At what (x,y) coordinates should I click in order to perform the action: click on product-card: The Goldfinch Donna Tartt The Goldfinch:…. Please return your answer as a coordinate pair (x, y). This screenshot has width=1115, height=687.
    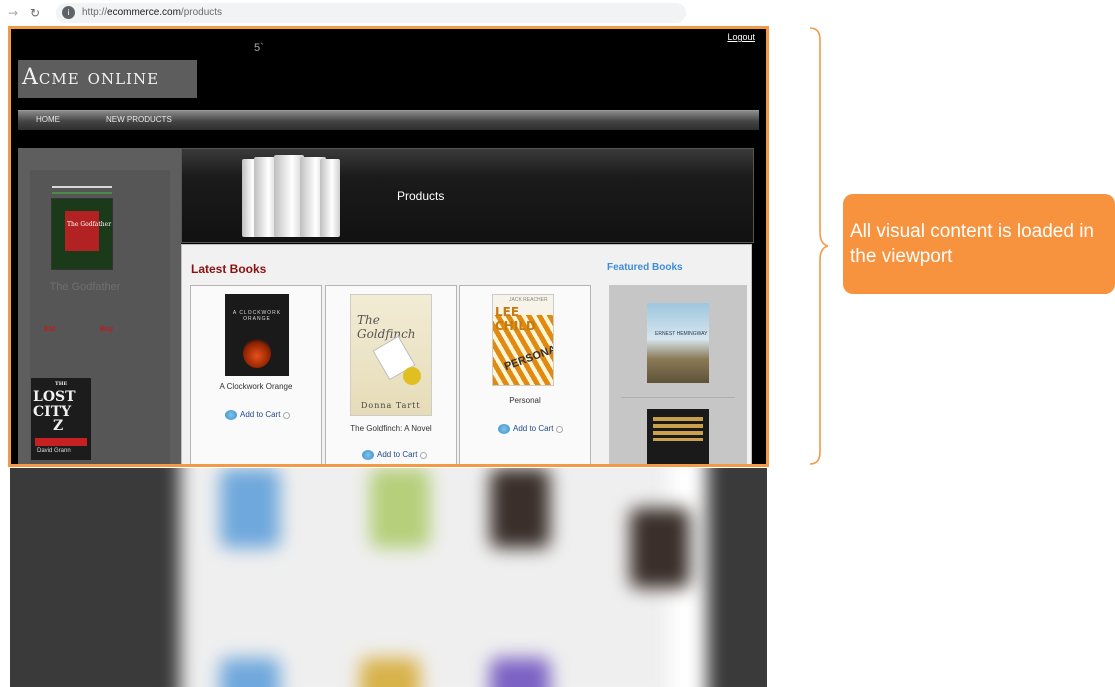
    Looking at the image, I should click on (391, 375).